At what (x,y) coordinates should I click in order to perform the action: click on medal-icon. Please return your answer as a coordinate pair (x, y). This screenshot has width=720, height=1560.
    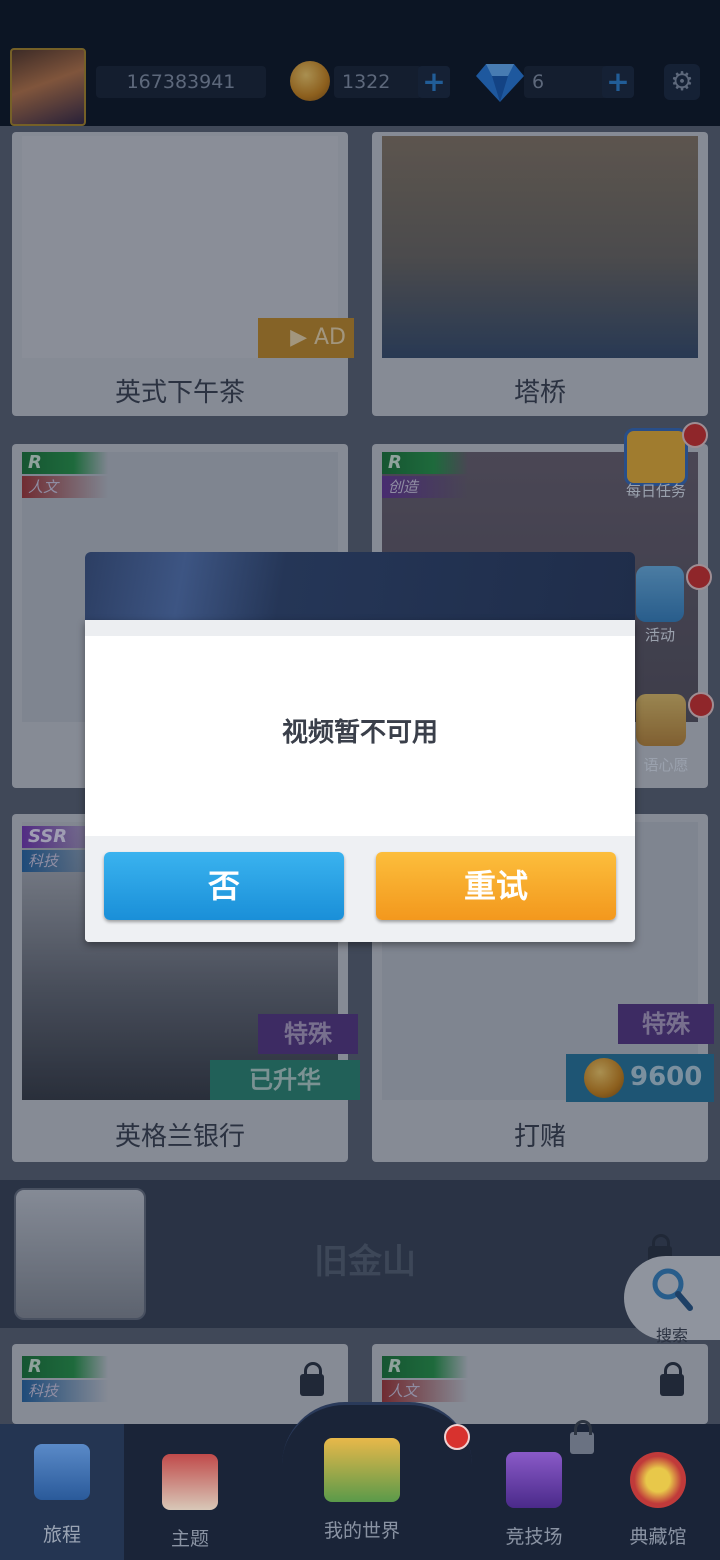
    Looking at the image, I should click on (658, 1480).